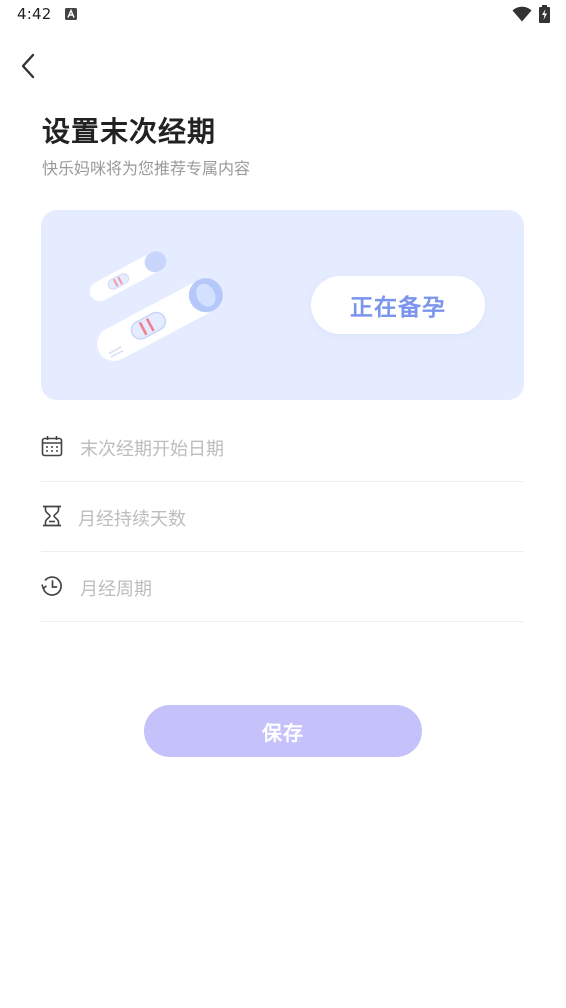 This screenshot has height=1008, width=566. What do you see at coordinates (156, 306) in the screenshot?
I see `pregnancy-test-illustration` at bounding box center [156, 306].